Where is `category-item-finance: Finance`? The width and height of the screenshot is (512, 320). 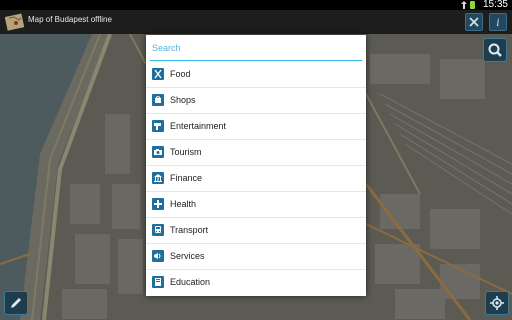
category-item-finance: Finance is located at coordinates (256, 179).